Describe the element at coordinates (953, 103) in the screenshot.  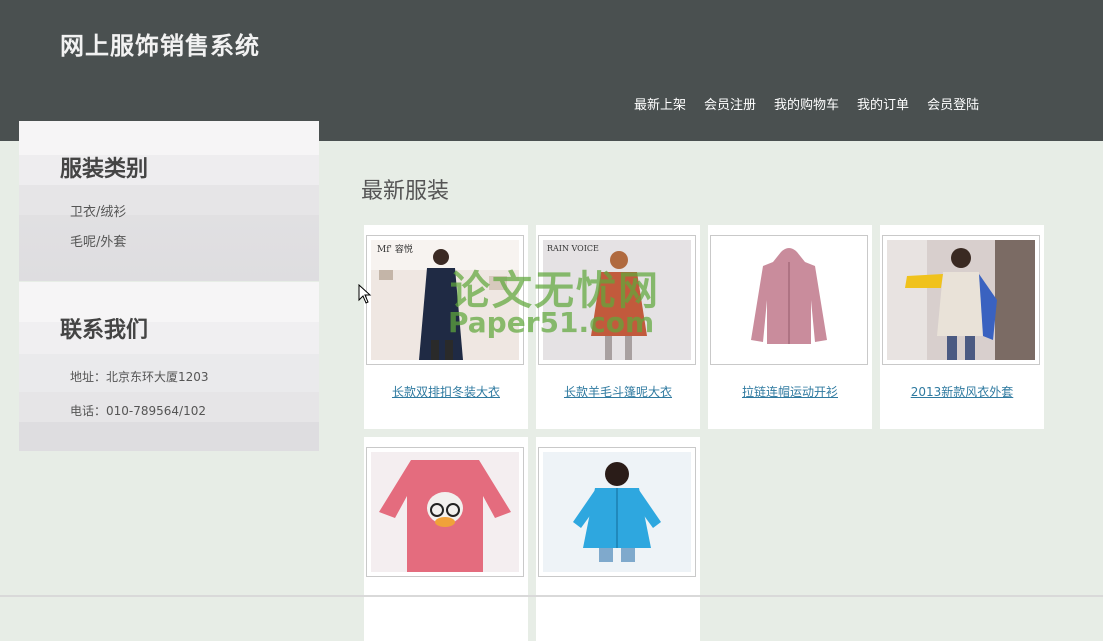
I see `nav-login: 会员登陆` at that location.